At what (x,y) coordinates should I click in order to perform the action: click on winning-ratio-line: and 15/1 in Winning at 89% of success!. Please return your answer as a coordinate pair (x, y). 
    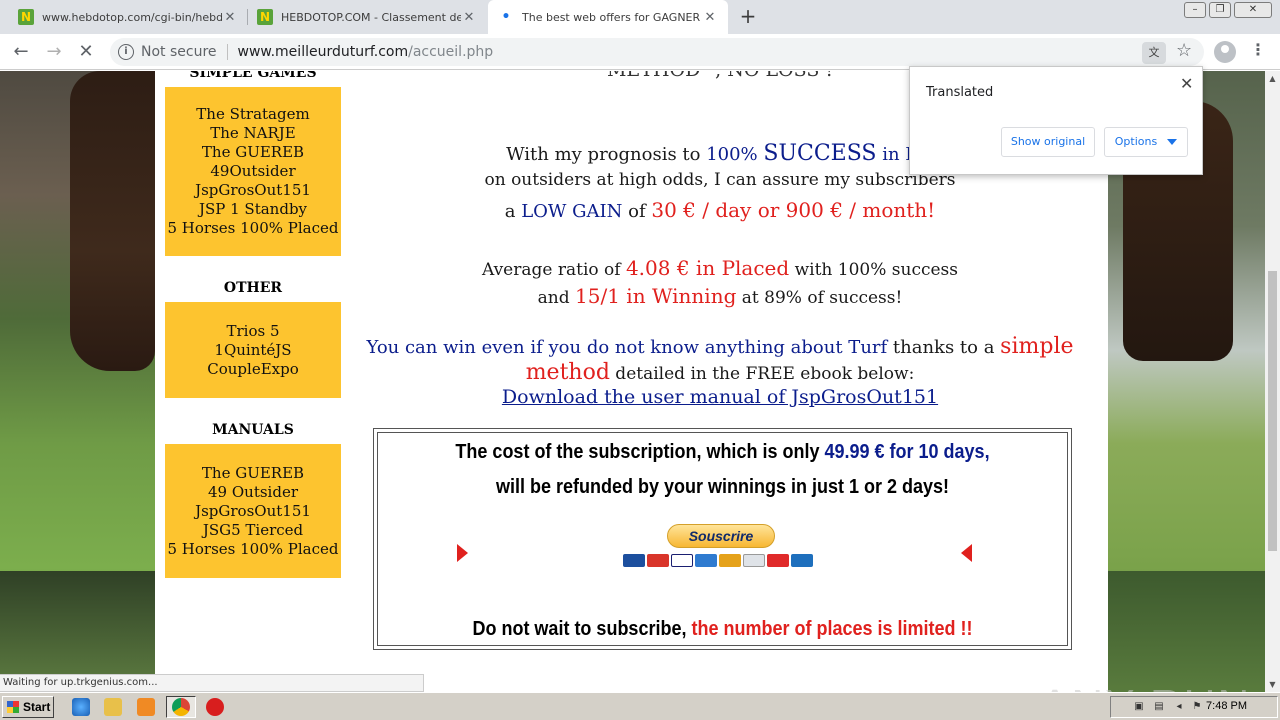
    Looking at the image, I should click on (720, 296).